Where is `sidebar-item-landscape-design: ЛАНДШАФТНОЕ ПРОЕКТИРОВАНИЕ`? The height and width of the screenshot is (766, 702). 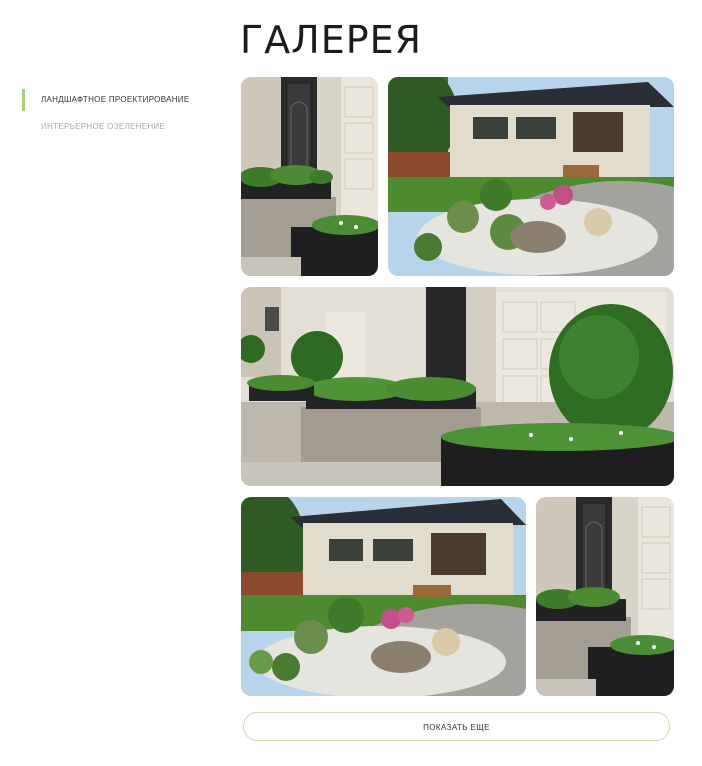
sidebar-item-landscape-design: ЛАНДШАФТНОЕ ПРОЕКТИРОВАНИЕ is located at coordinates (122, 100).